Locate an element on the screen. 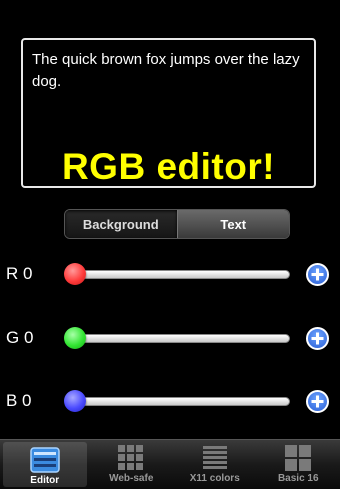 This screenshot has width=340, height=489. blue-label: B 0 is located at coordinates (19, 400).